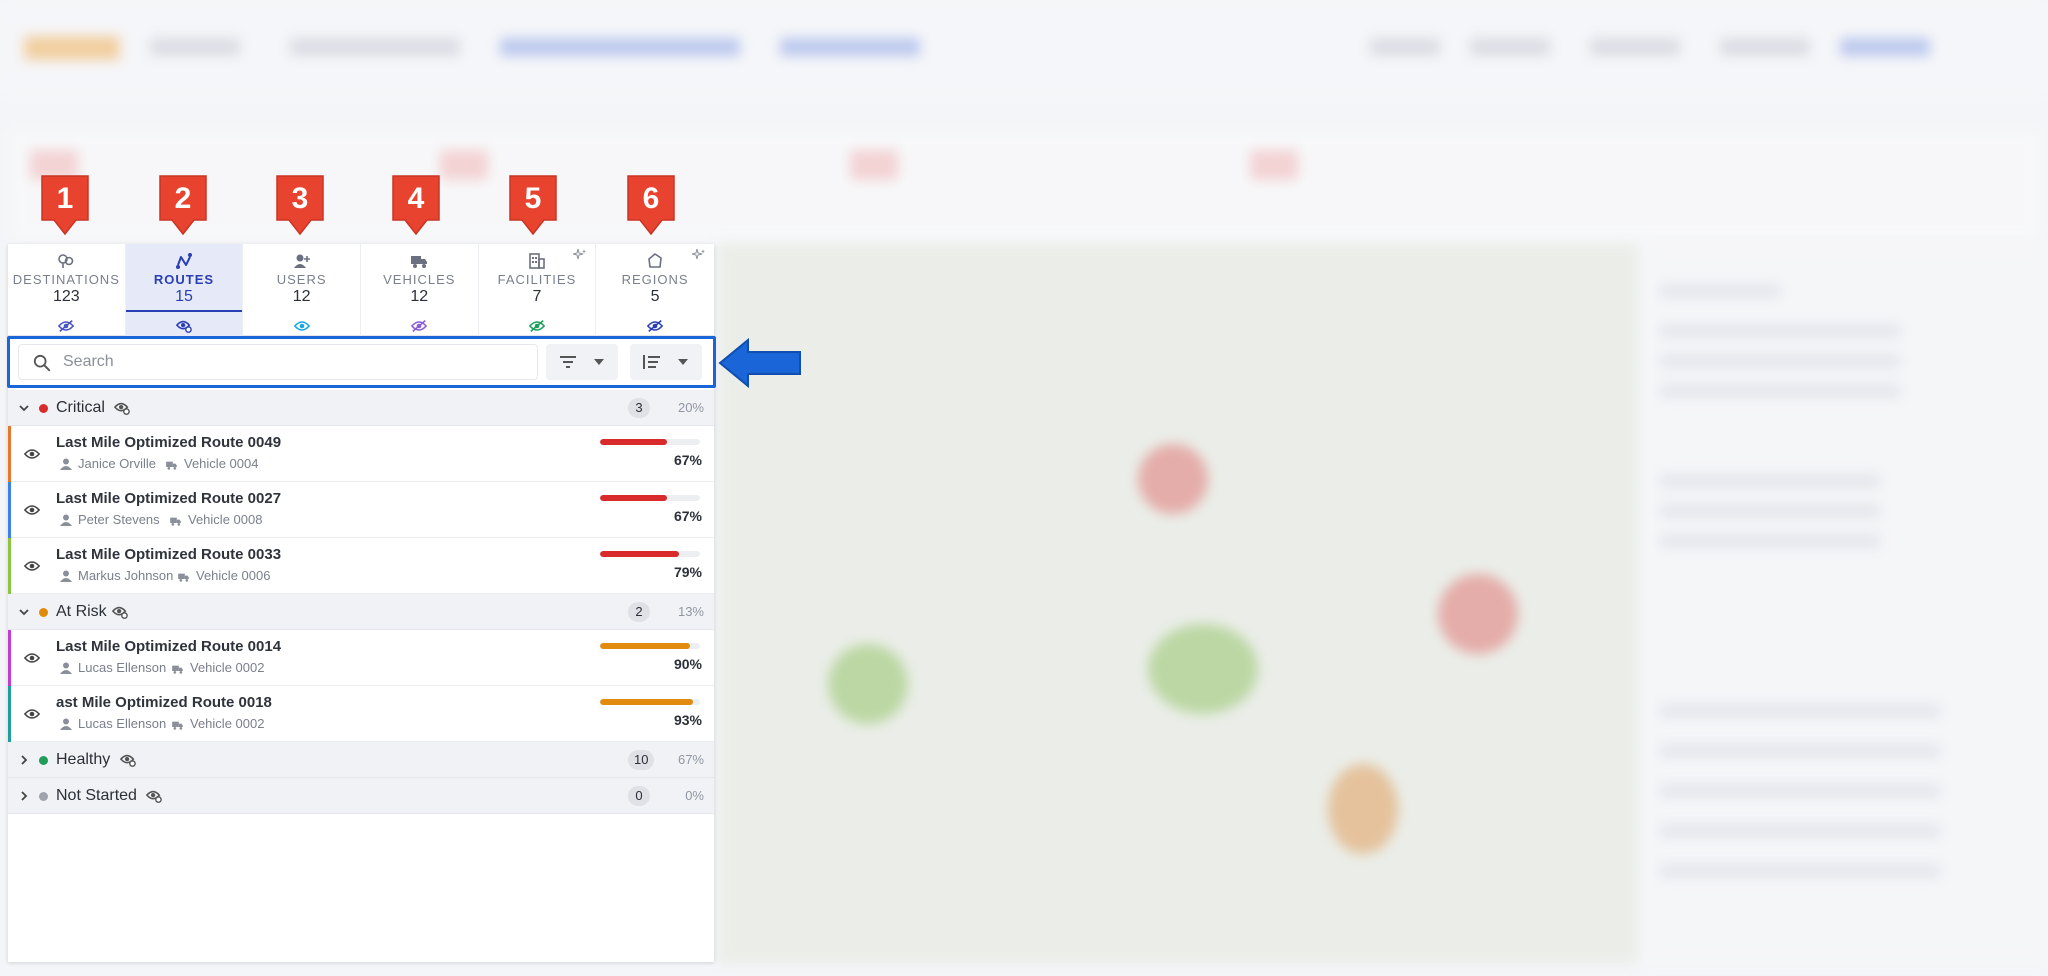 The image size is (2048, 976). Describe the element at coordinates (690, 407) in the screenshot. I see `group-percentage: 20%` at that location.